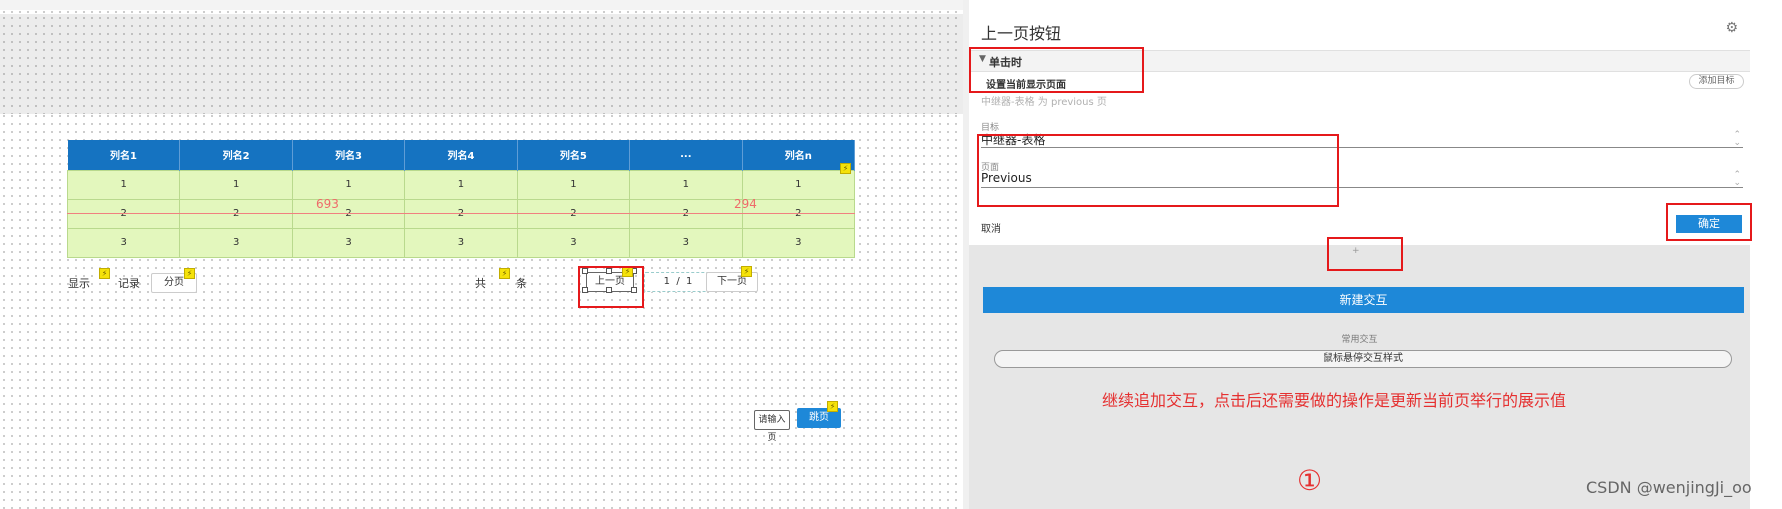 This screenshot has height=509, width=1782. I want to click on total-pages: 1, so click(689, 281).